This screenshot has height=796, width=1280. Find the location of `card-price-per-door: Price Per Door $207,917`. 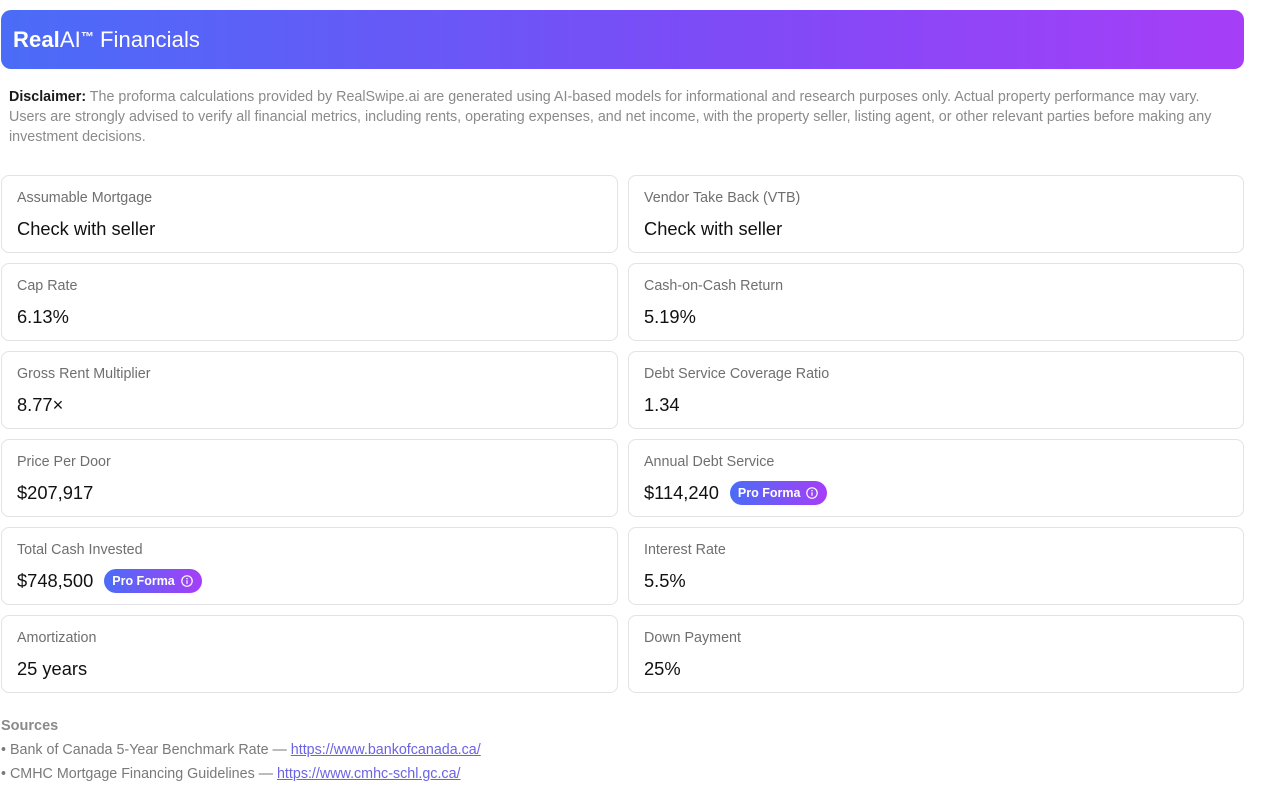

card-price-per-door: Price Per Door $207,917 is located at coordinates (309, 478).